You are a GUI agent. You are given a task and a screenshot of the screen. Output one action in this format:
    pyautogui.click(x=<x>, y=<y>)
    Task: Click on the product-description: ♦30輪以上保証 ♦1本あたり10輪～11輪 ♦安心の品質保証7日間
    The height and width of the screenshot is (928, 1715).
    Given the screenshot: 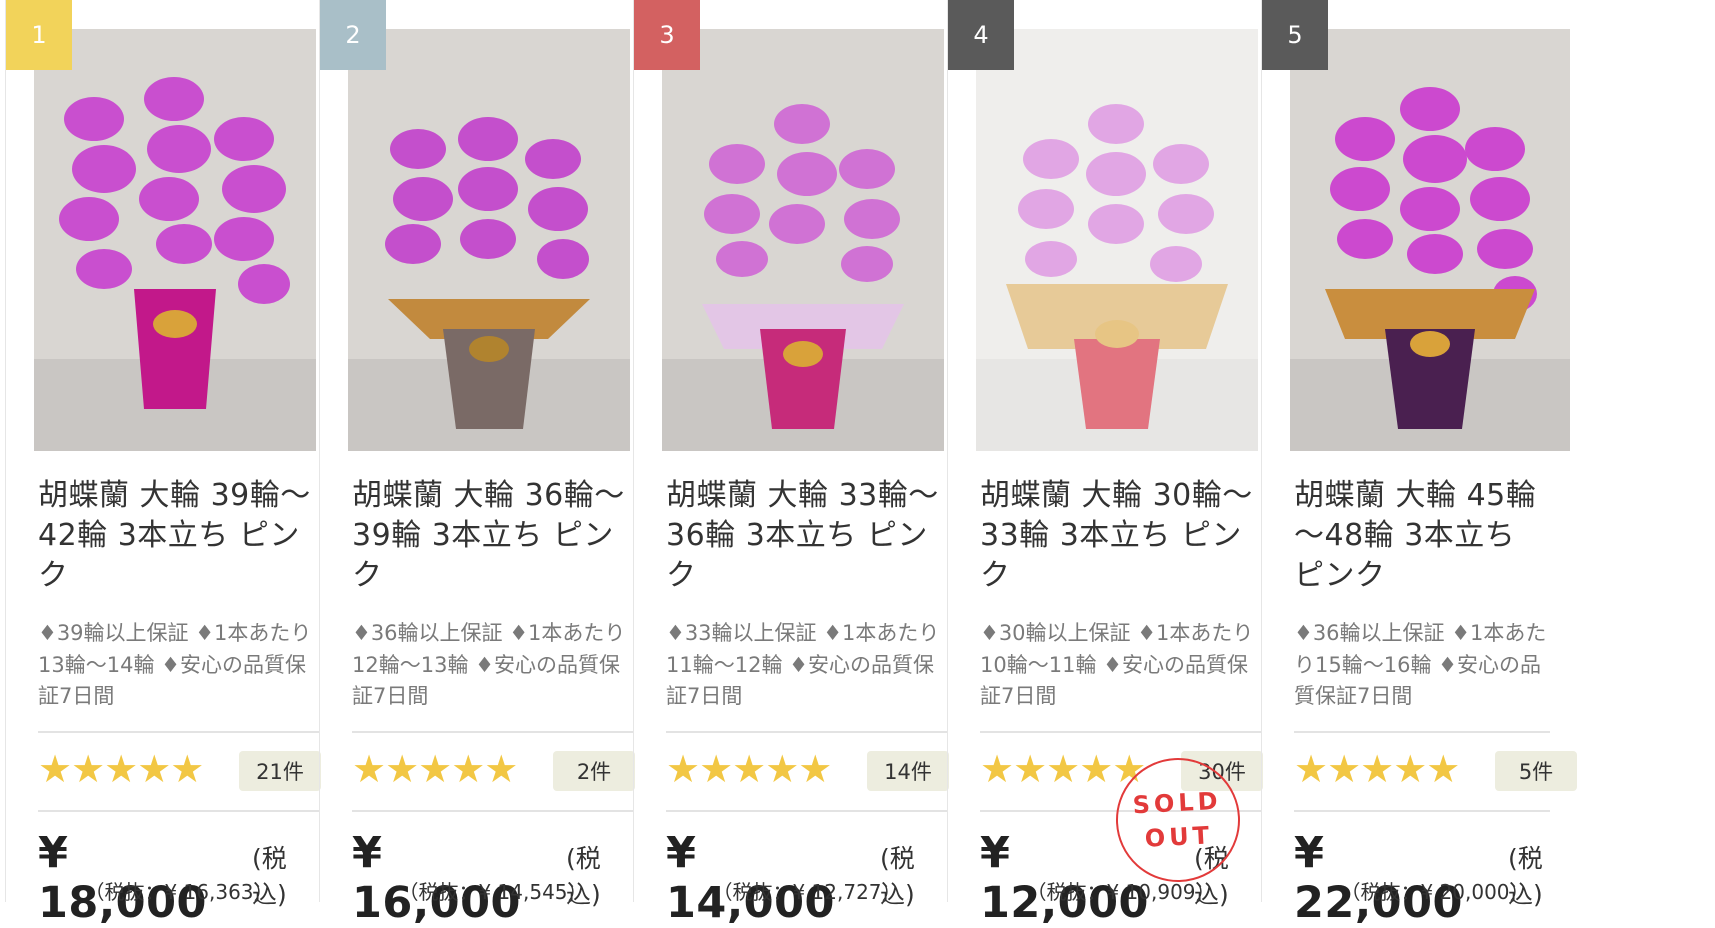 What is the action you would take?
    pyautogui.click(x=1117, y=664)
    